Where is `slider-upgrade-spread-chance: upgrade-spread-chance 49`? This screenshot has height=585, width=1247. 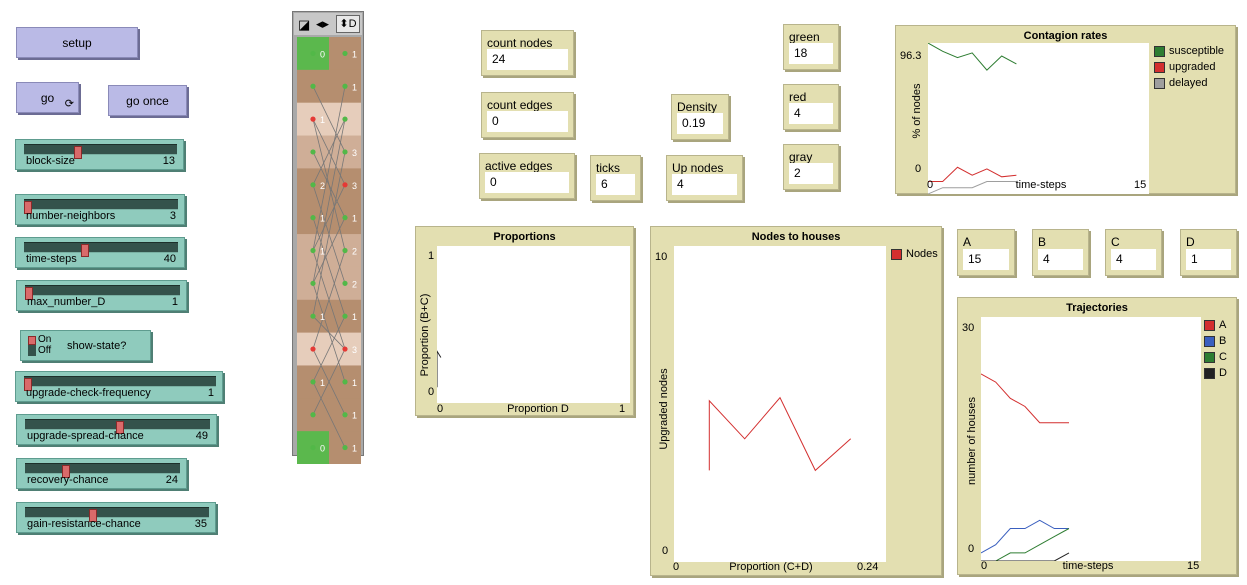
slider-upgrade-spread-chance: upgrade-spread-chance 49 is located at coordinates (116, 429).